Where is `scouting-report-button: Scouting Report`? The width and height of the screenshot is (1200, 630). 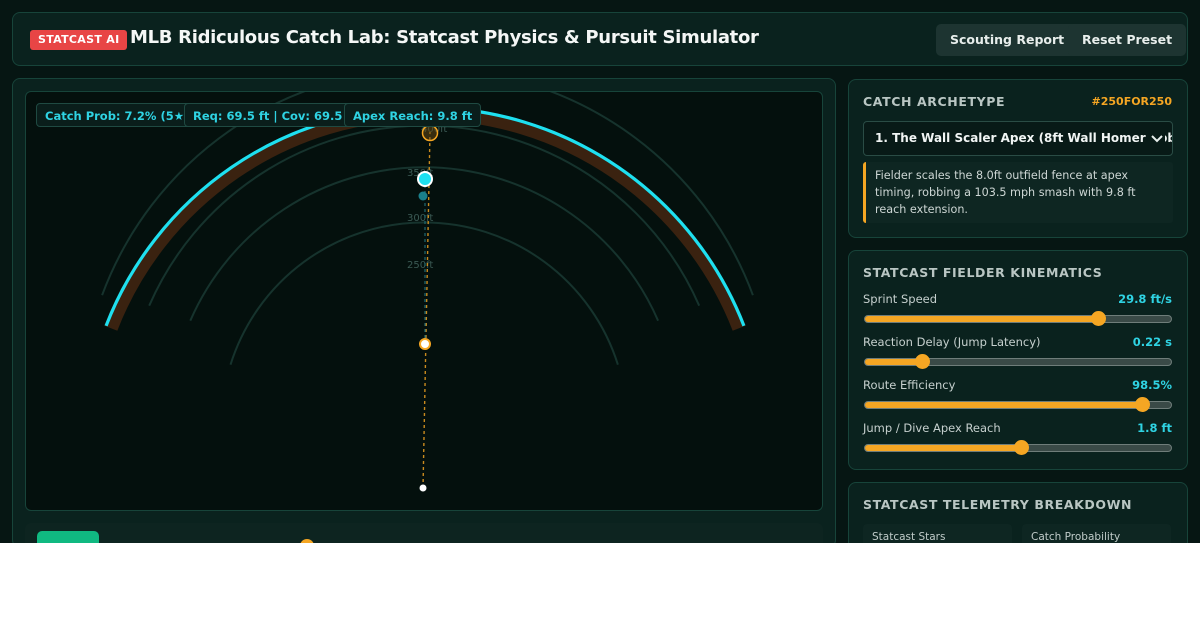 scouting-report-button: Scouting Report is located at coordinates (1007, 40).